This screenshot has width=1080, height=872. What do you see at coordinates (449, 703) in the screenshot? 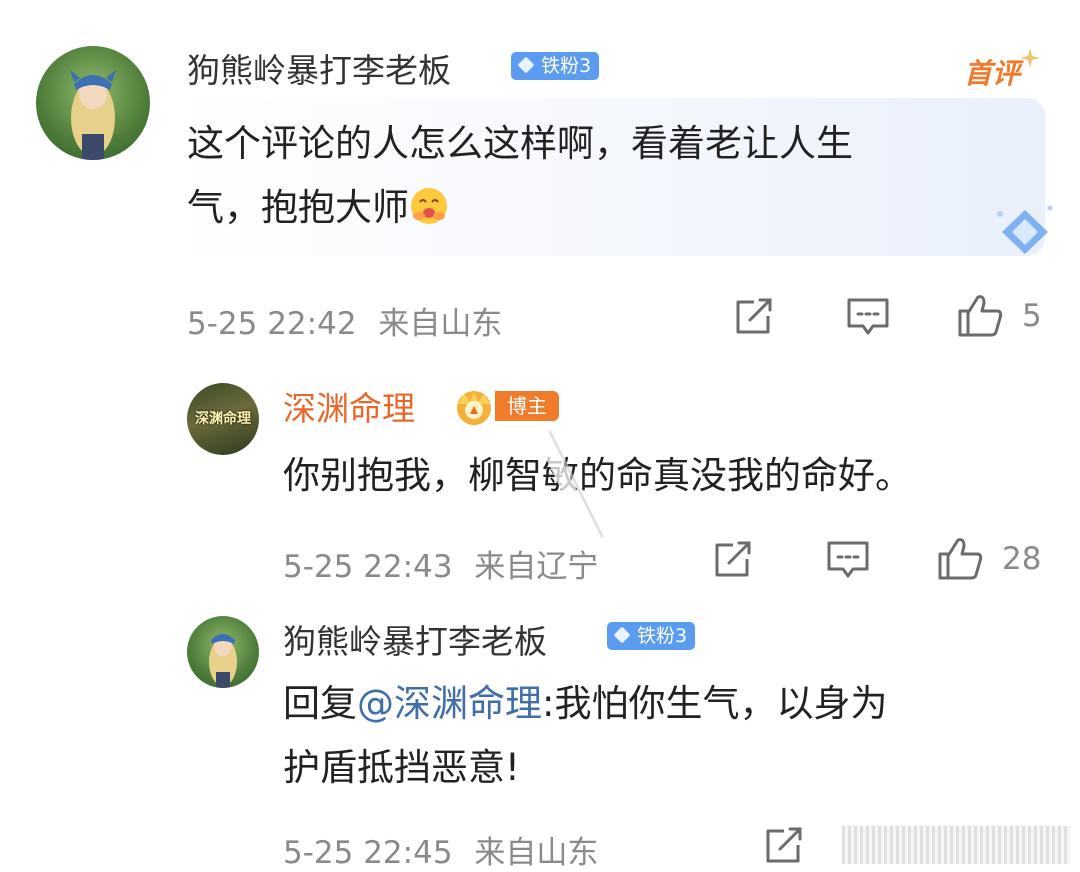
I see `mention-link: @深渊命理` at bounding box center [449, 703].